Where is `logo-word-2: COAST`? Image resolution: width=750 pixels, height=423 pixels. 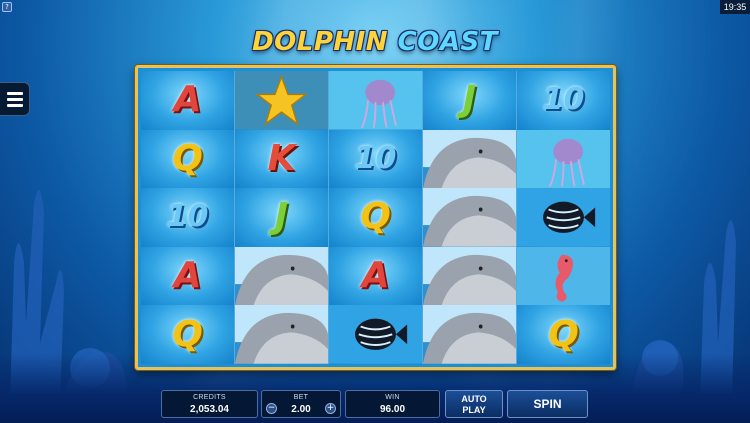
logo-word-2: COAST is located at coordinates (447, 42).